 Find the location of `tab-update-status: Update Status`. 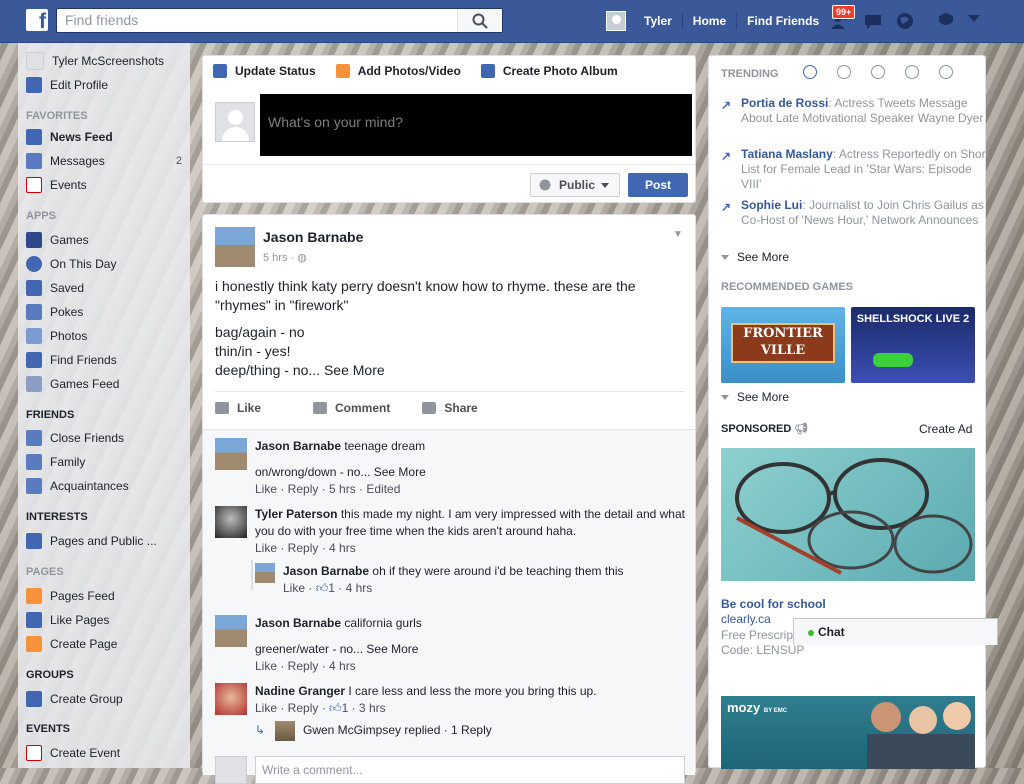

tab-update-status: Update Status is located at coordinates (264, 71).